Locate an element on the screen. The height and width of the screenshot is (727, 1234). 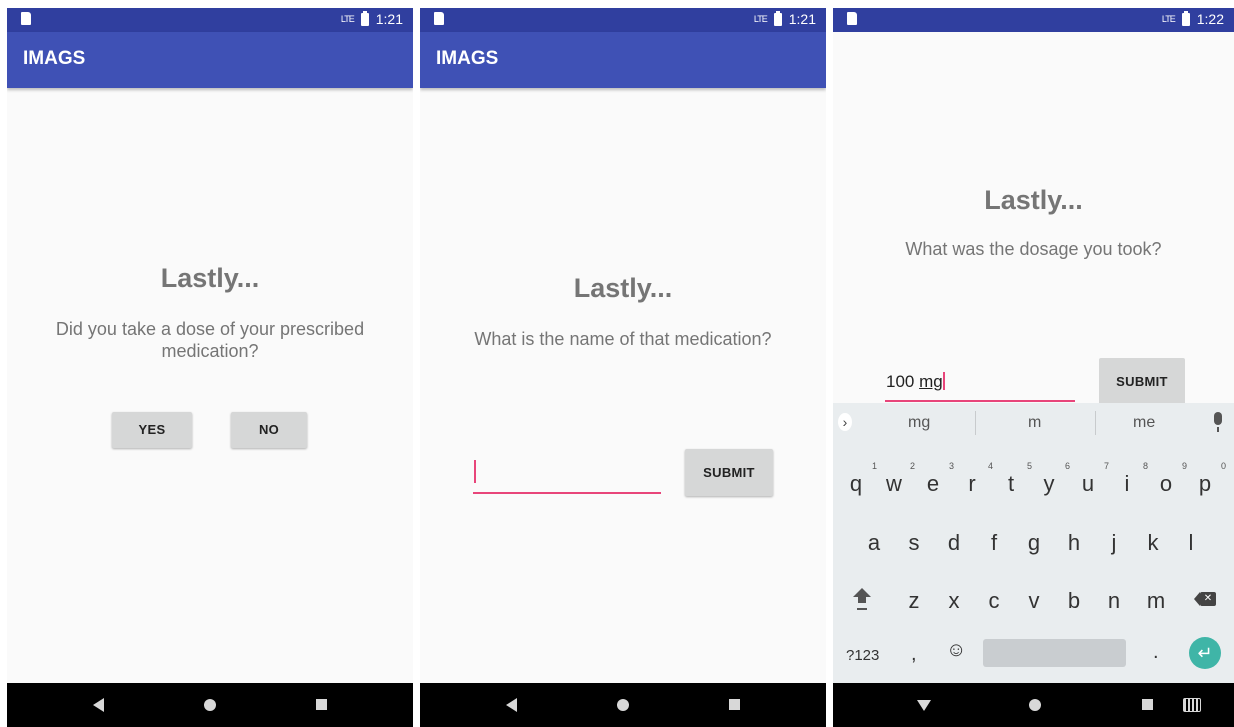
enter-icon: ↵ is located at coordinates (1205, 653).